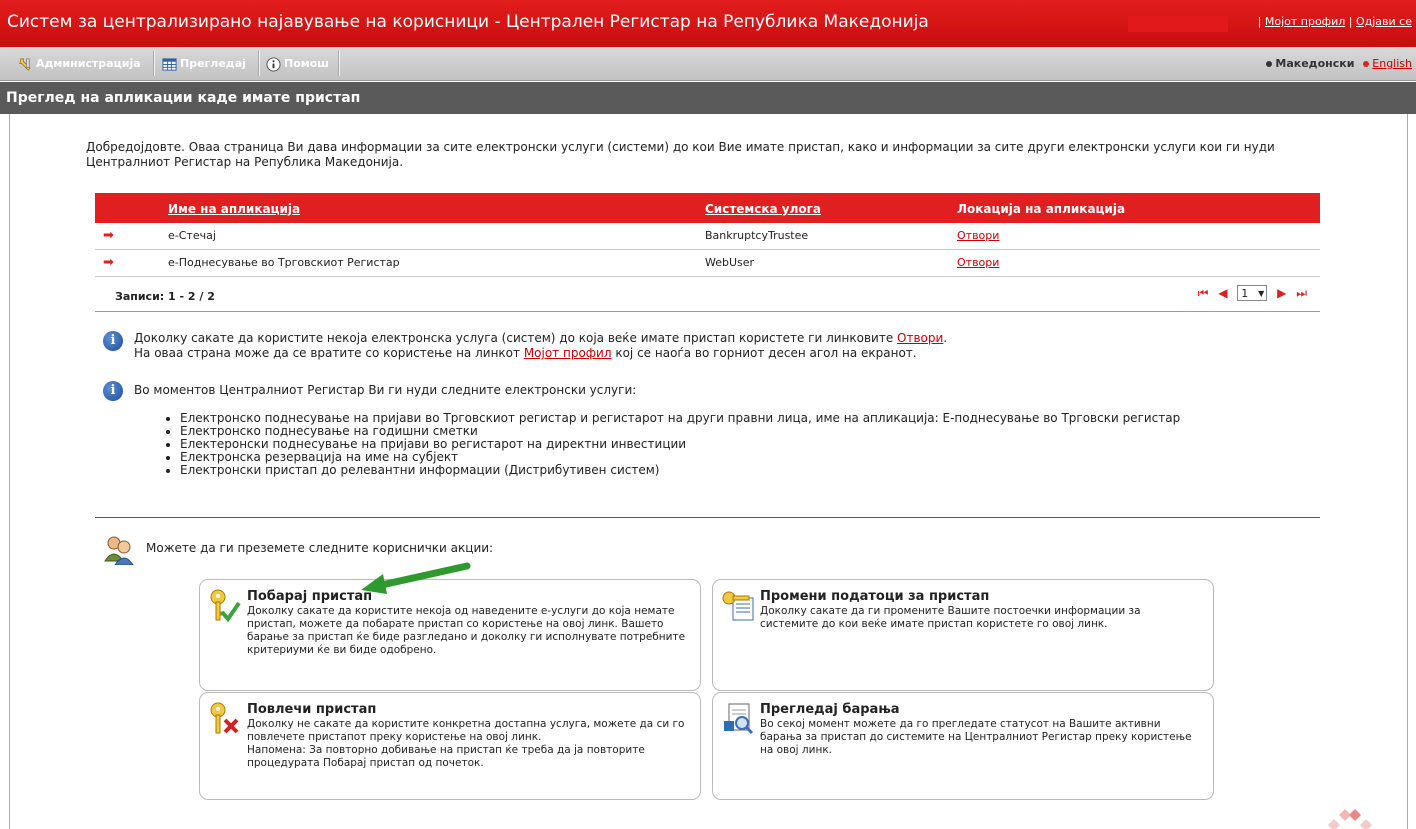  I want to click on logout-link: Одјави се, so click(1384, 21).